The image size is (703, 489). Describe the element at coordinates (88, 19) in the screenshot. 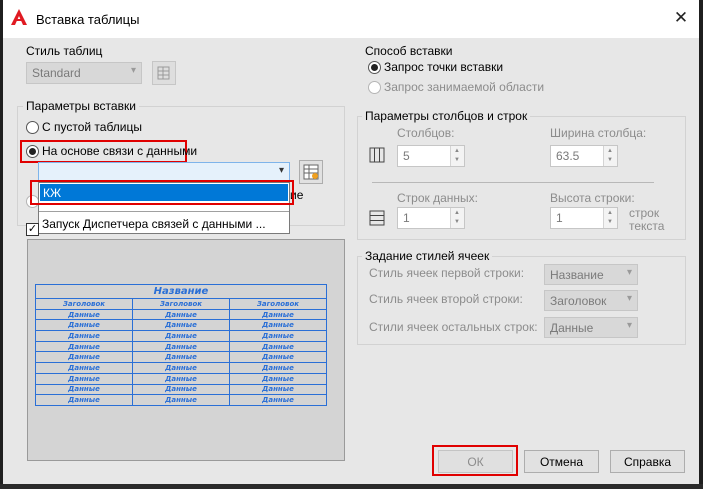

I see `window-title: Вставка таблицы` at that location.